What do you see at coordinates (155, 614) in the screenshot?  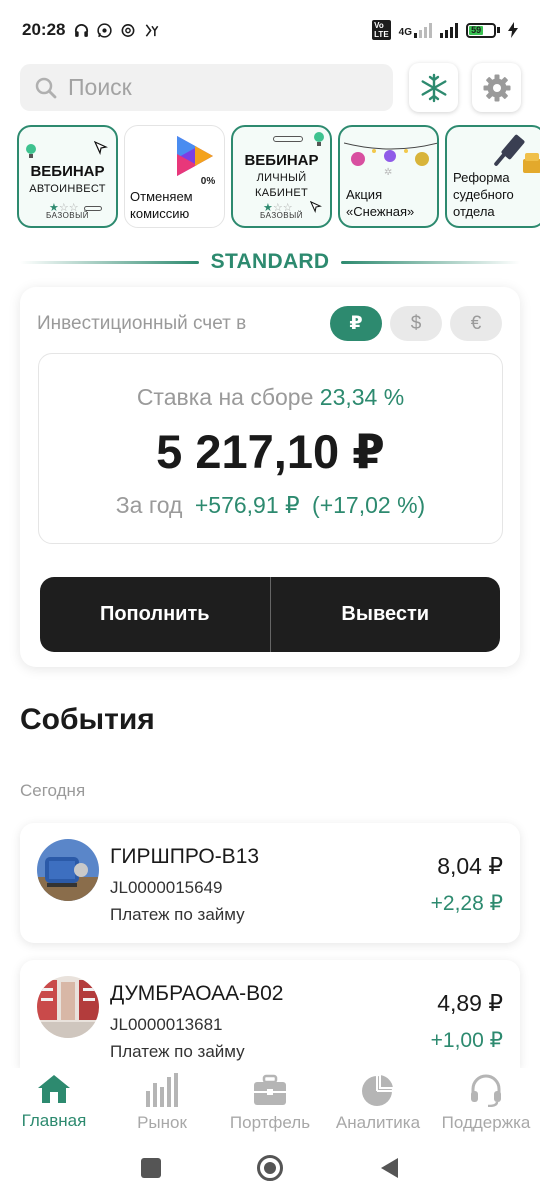 I see `deposit-button: Пополнить` at bounding box center [155, 614].